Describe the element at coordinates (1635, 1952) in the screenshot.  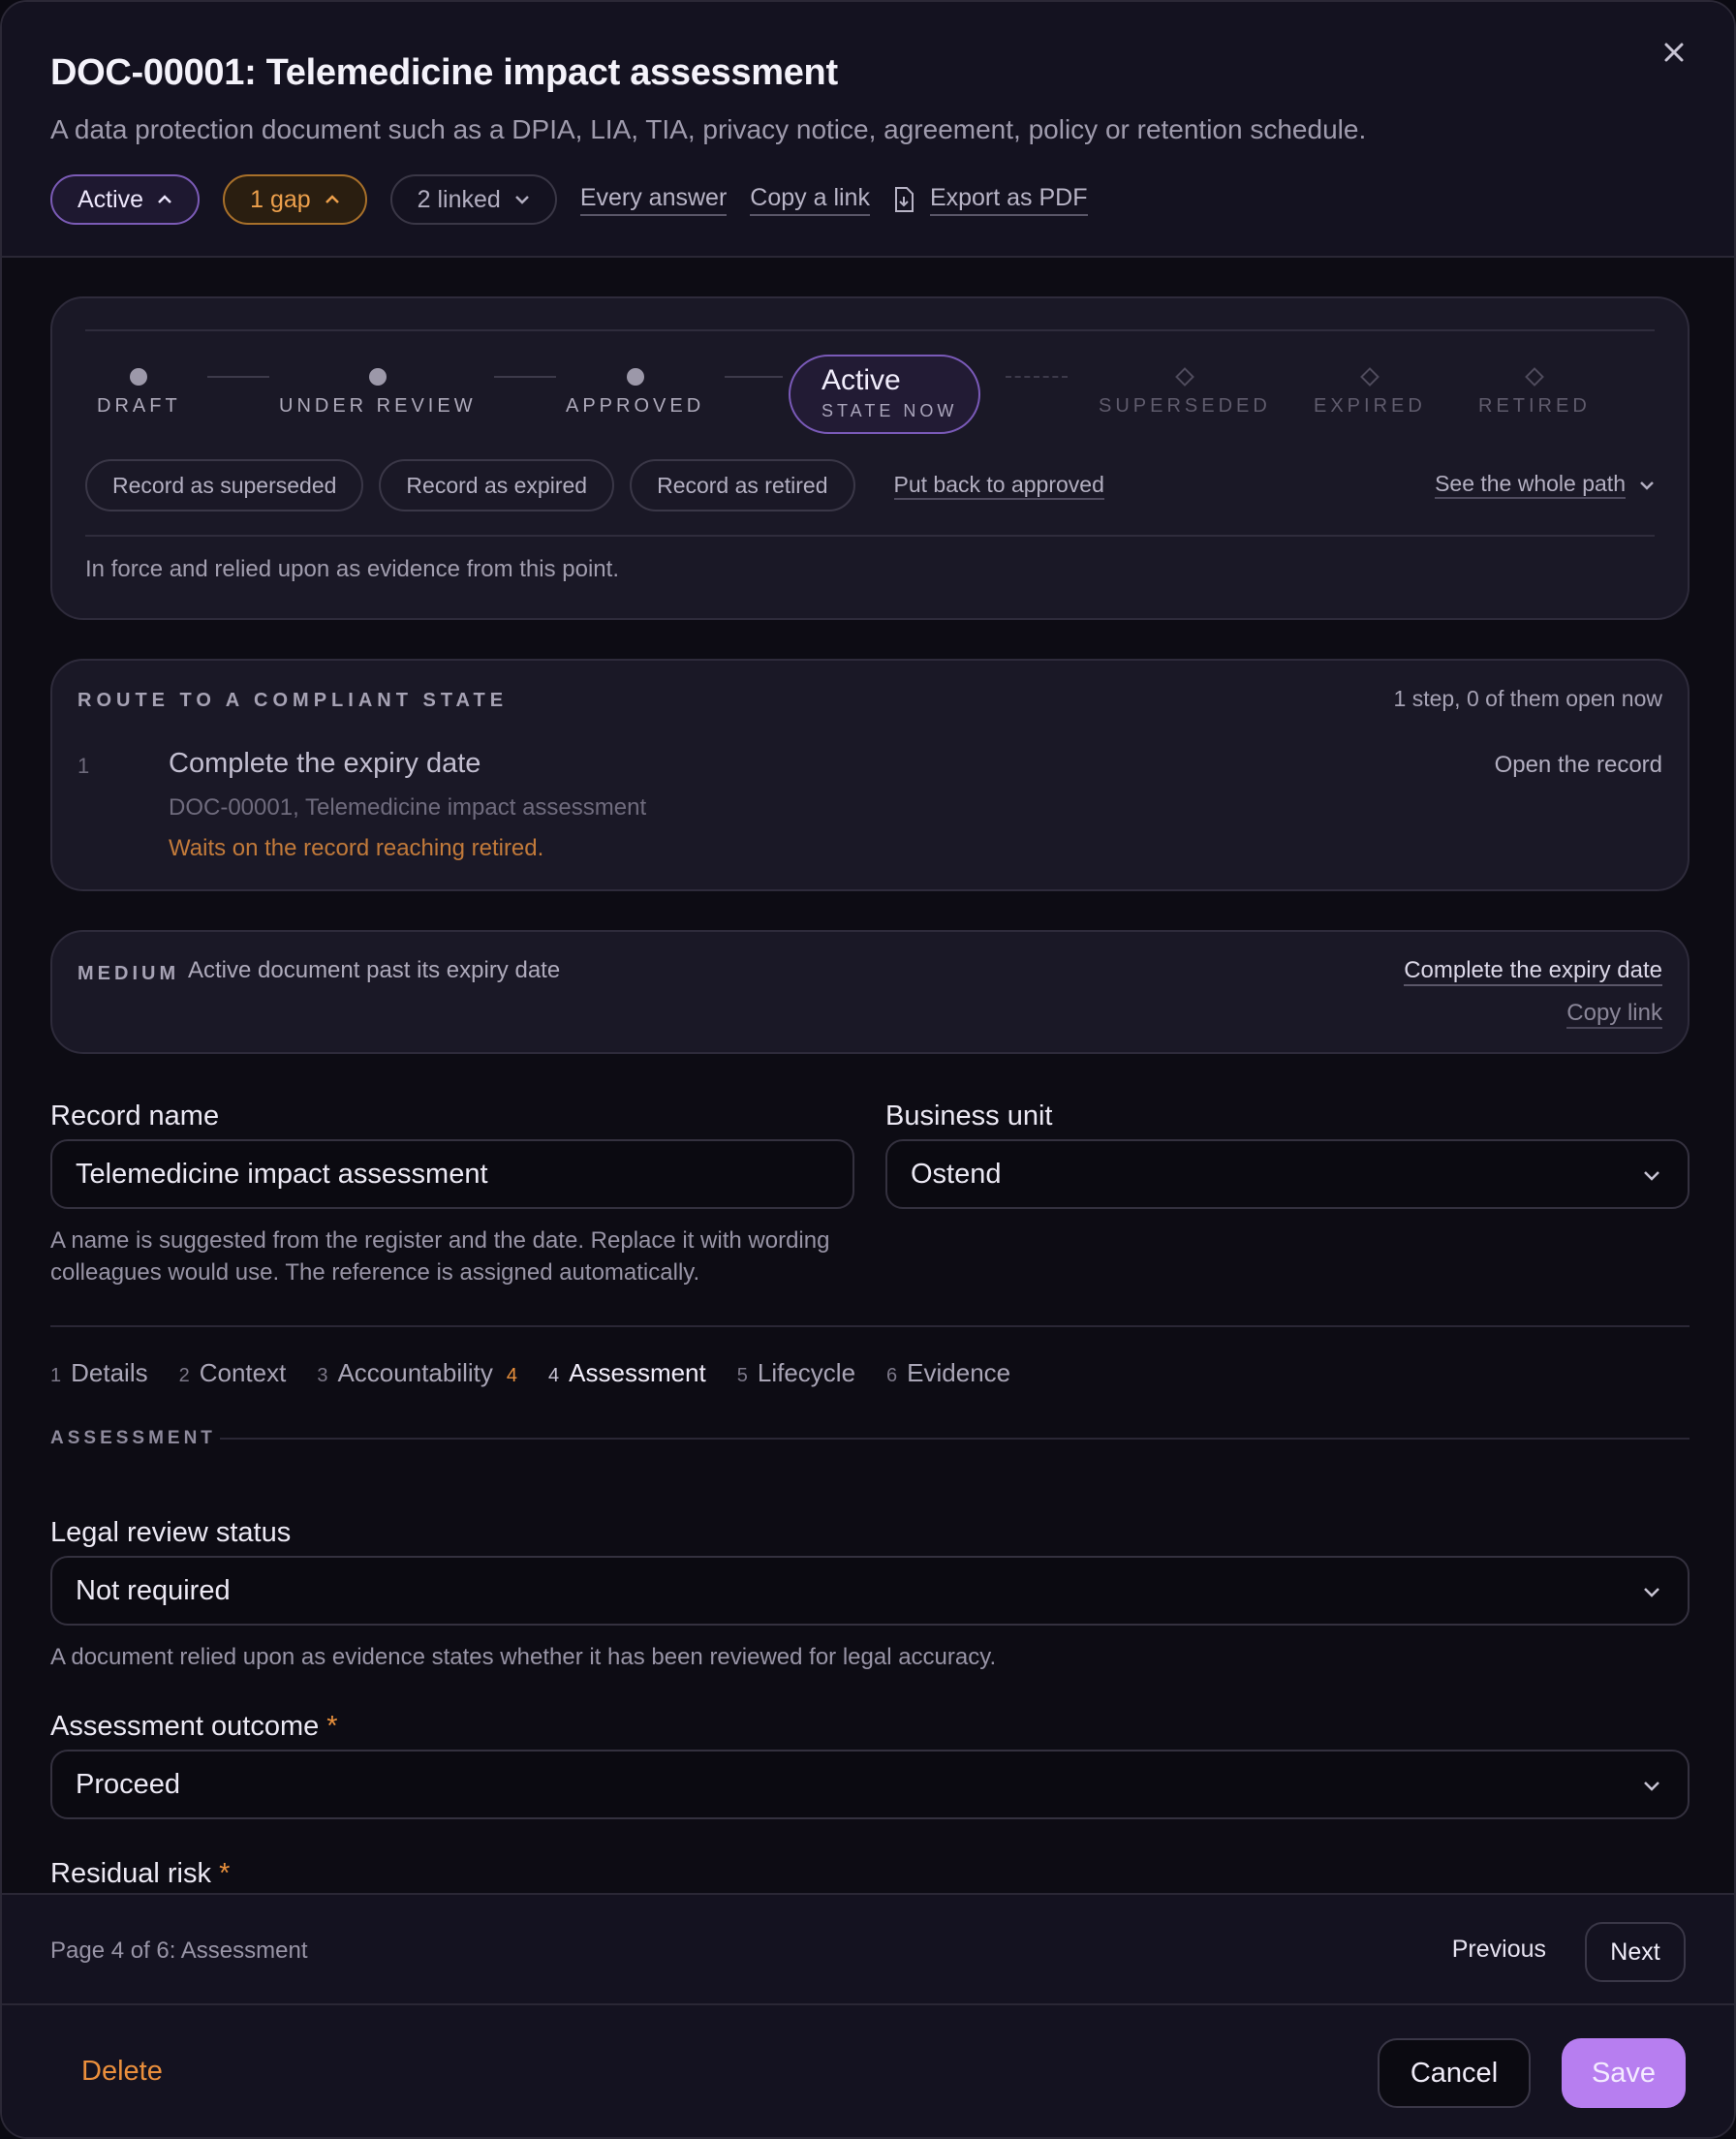
I see `next-button: Next` at that location.